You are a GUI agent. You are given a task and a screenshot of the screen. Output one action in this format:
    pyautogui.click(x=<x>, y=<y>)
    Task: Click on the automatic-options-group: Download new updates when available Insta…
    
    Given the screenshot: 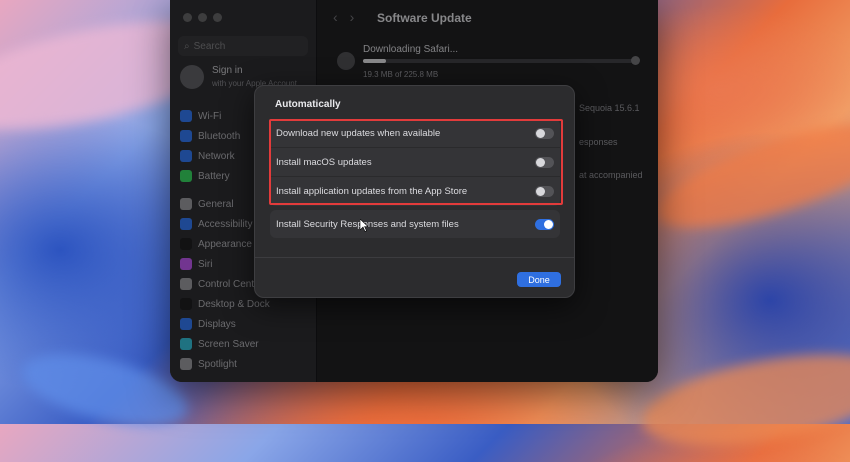 What is the action you would take?
    pyautogui.click(x=415, y=162)
    